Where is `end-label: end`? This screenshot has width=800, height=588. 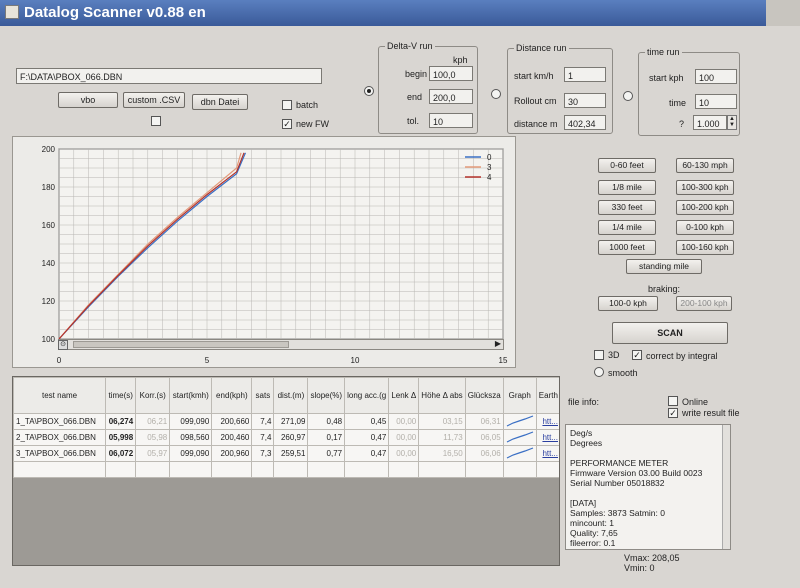
end-label: end is located at coordinates (415, 97).